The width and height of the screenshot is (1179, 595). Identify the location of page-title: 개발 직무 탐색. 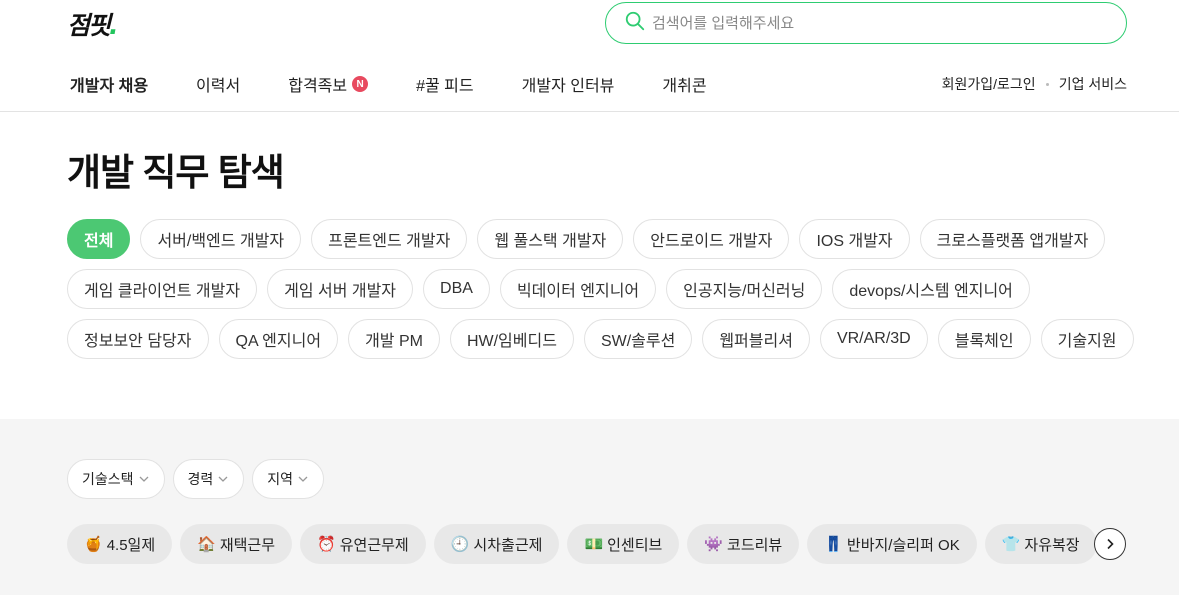
(176, 172).